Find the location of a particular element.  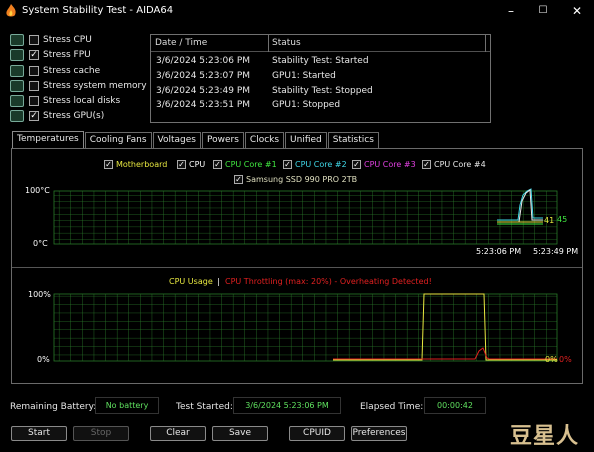

temp-time-label: 5:23:06 PM is located at coordinates (499, 251).